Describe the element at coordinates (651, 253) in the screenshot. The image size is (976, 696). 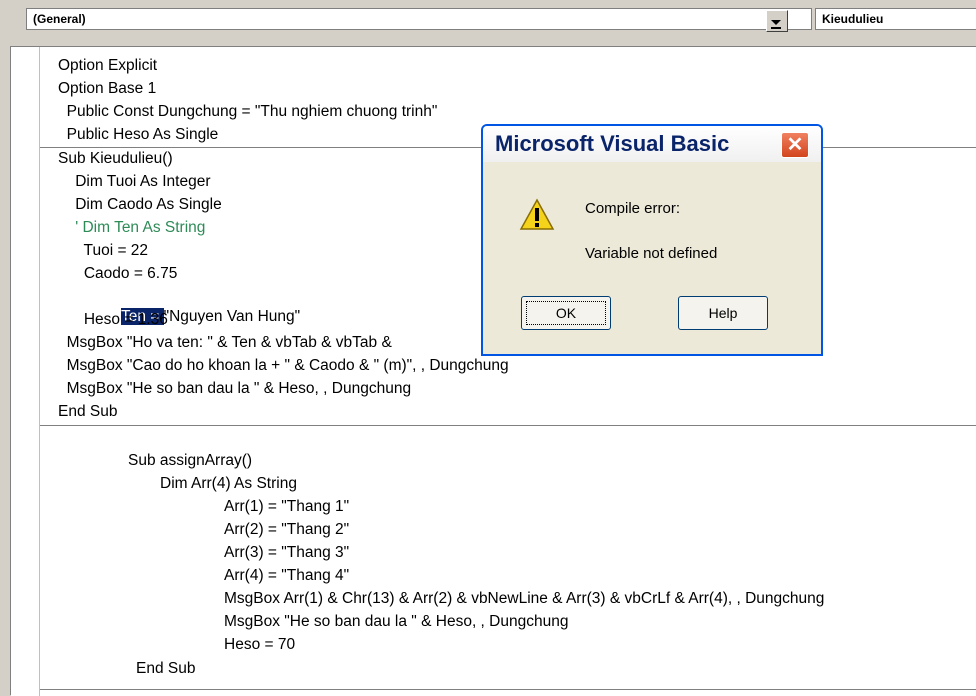
I see `error-detail: Variable not defined` at that location.